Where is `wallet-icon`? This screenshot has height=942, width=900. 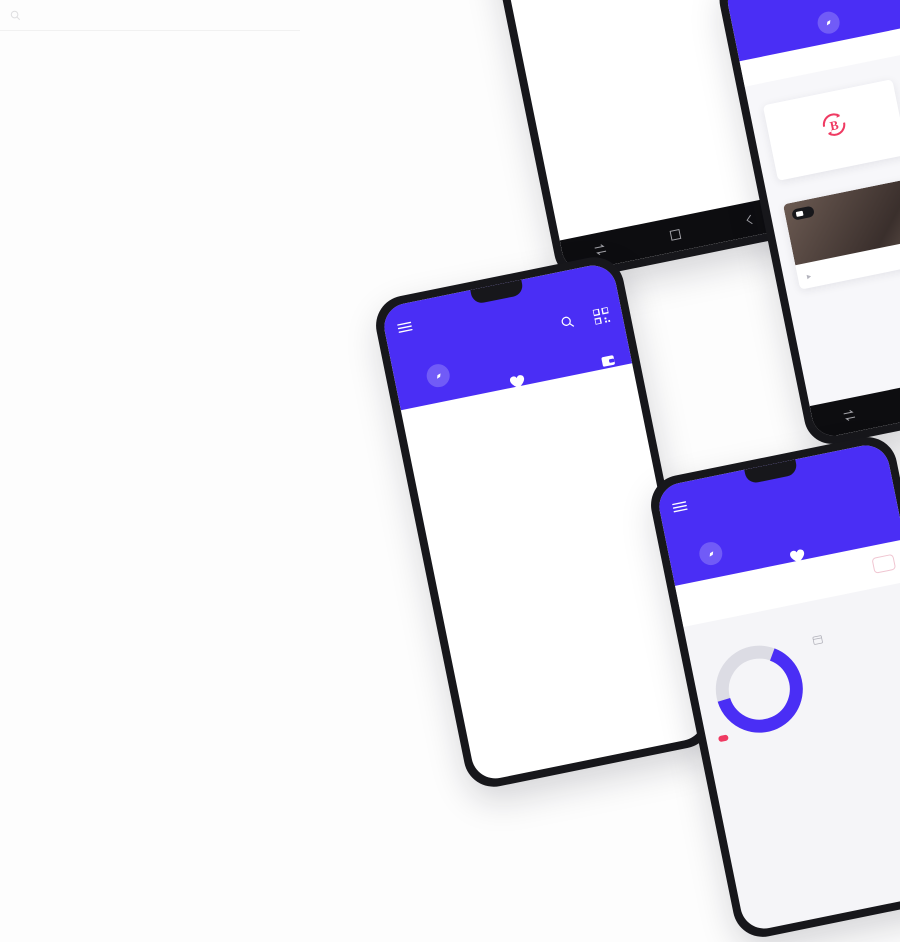 wallet-icon is located at coordinates (609, 363).